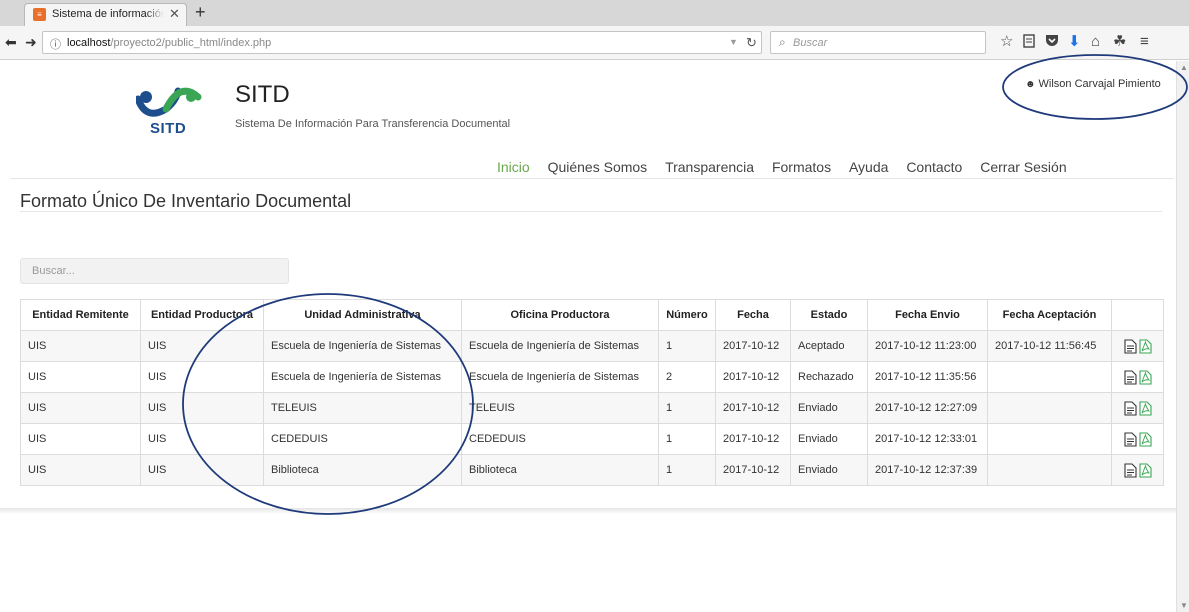 The width and height of the screenshot is (1189, 612). Describe the element at coordinates (362, 439) in the screenshot. I see `cell-unidad-administrativa: CEDEDUIS` at that location.